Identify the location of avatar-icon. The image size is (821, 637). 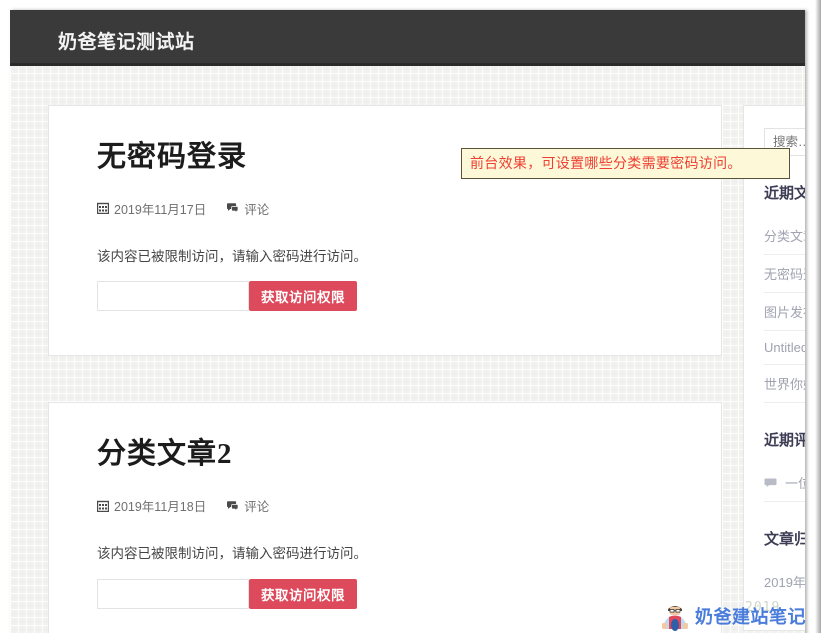
(675, 616).